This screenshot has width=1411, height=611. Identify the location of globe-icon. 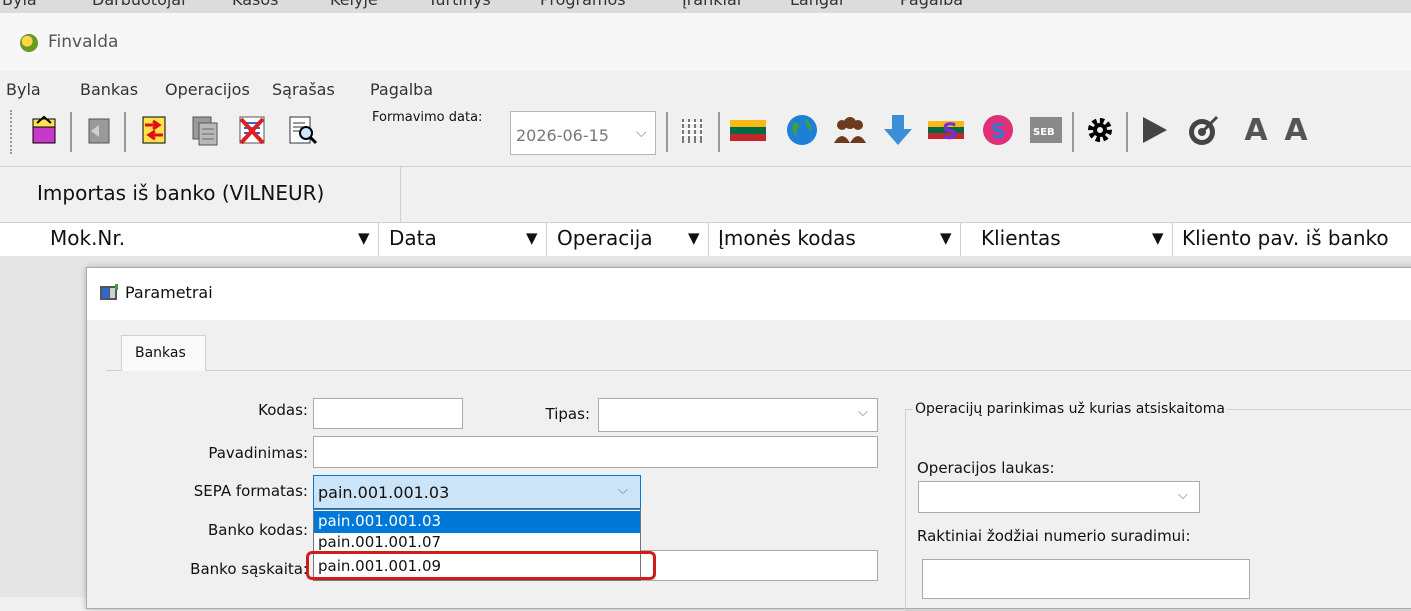
(802, 130).